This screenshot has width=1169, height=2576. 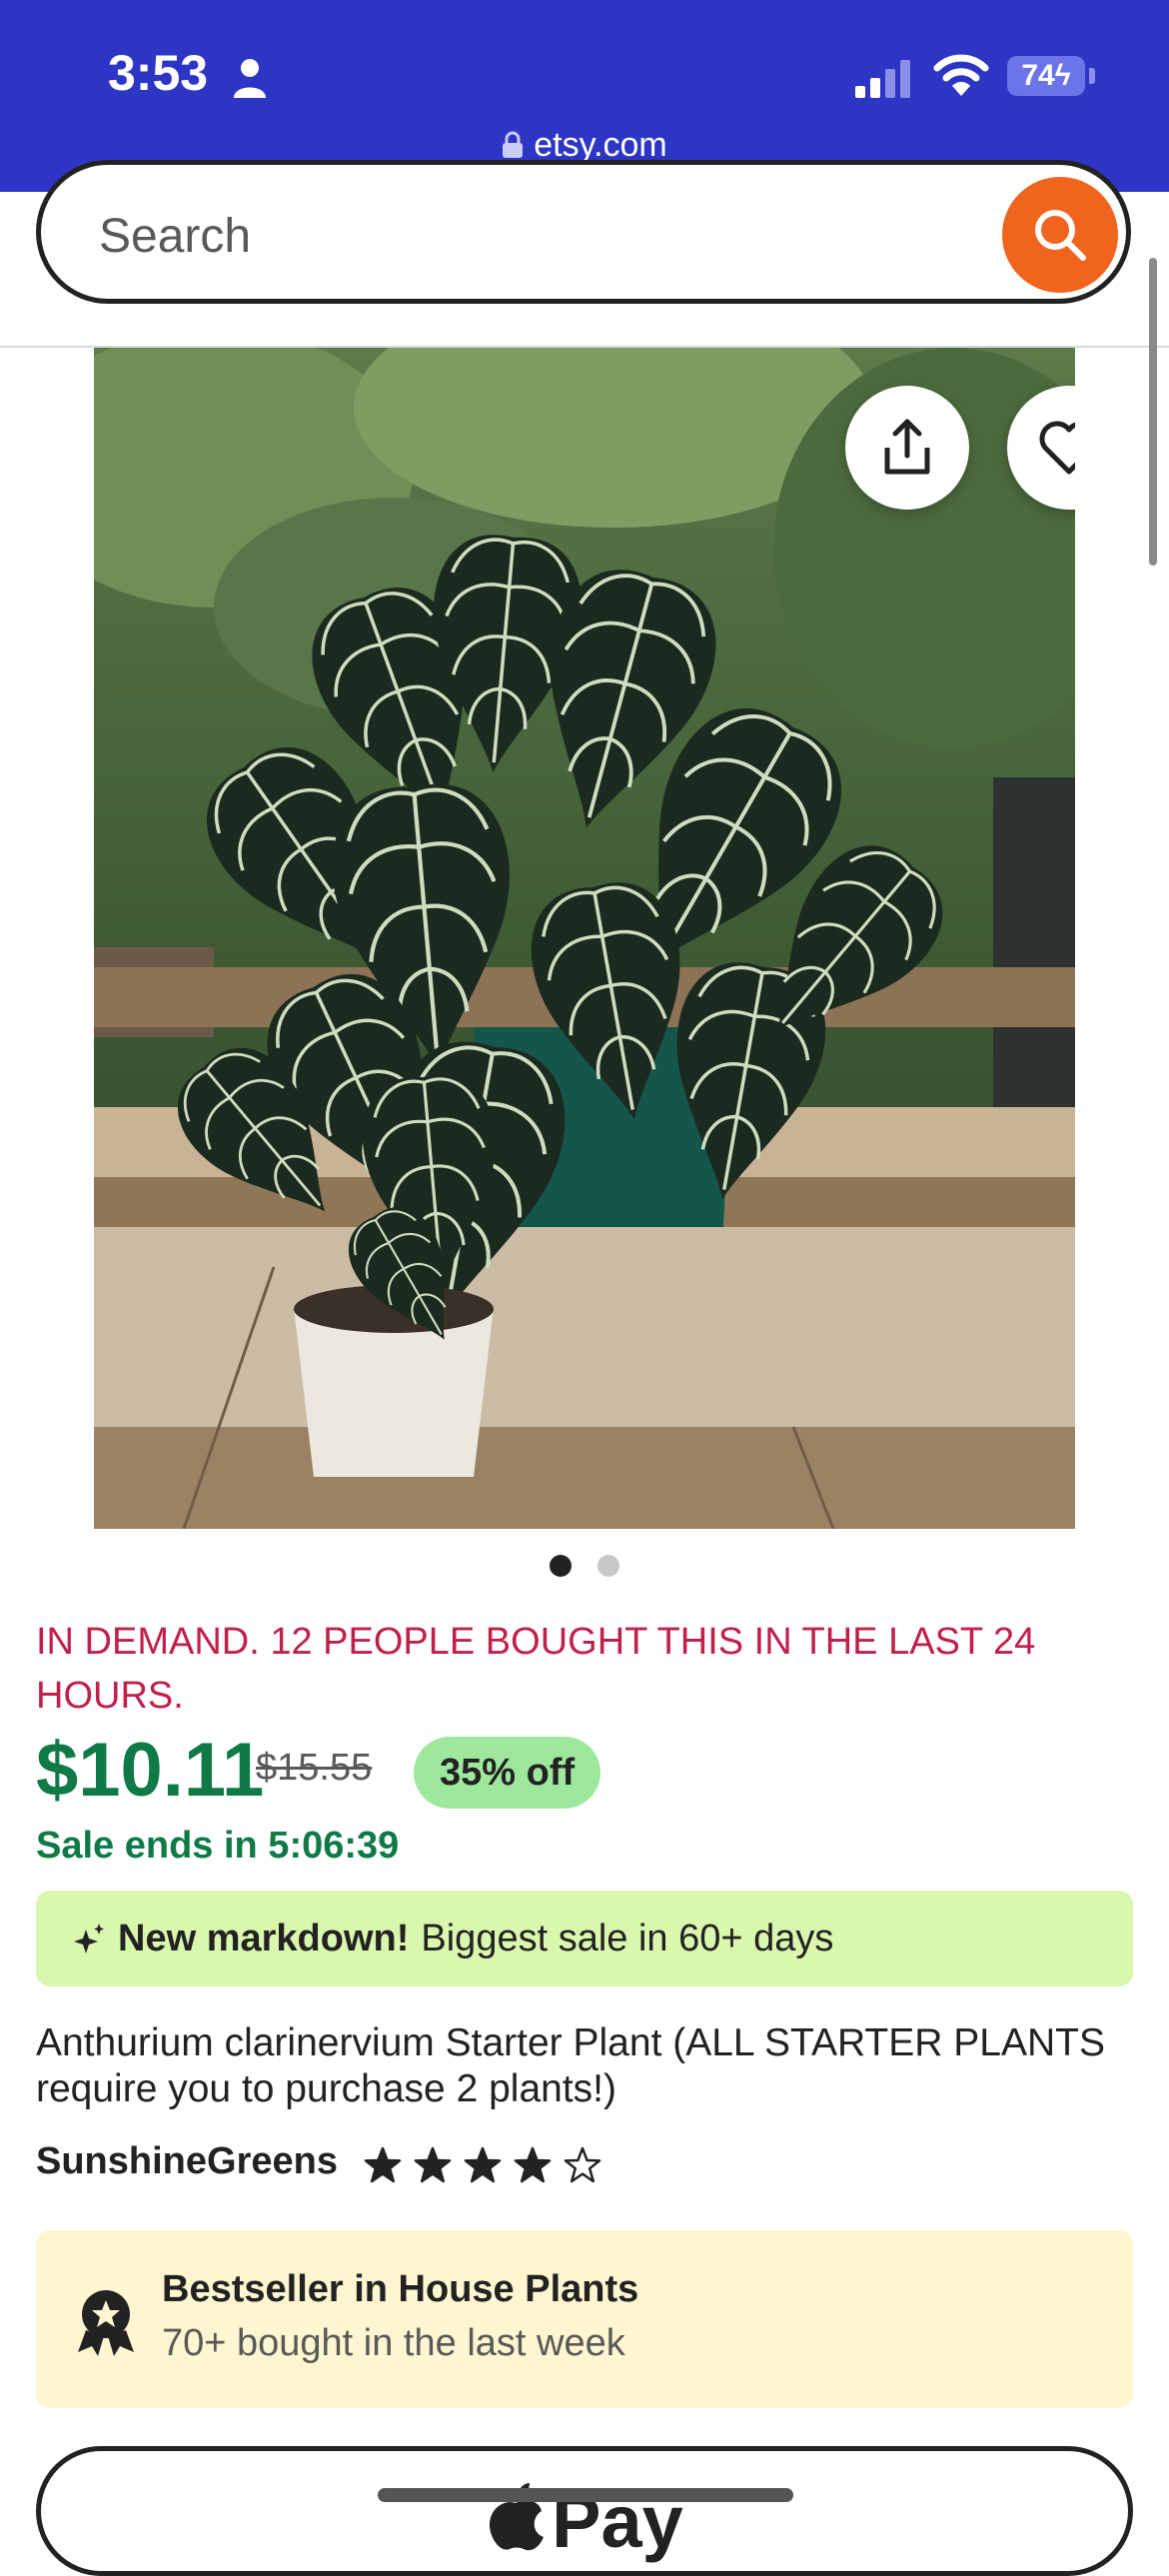 What do you see at coordinates (548, 236) in the screenshot?
I see `search-input` at bounding box center [548, 236].